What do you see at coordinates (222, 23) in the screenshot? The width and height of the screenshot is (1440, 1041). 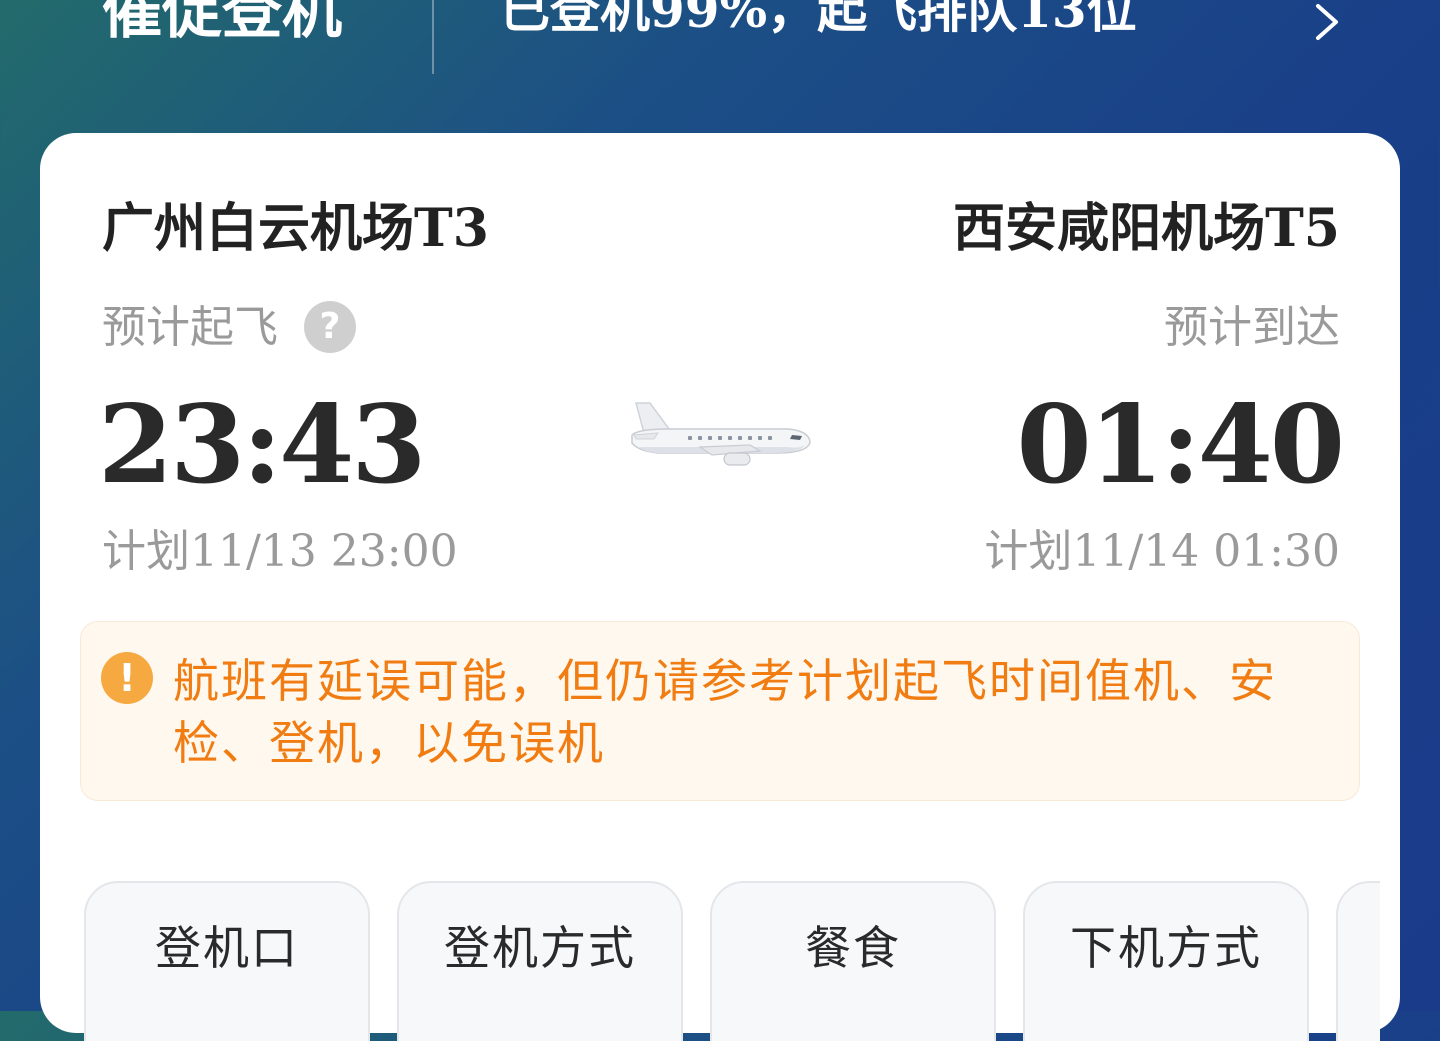 I see `banner-title: 催促登机` at bounding box center [222, 23].